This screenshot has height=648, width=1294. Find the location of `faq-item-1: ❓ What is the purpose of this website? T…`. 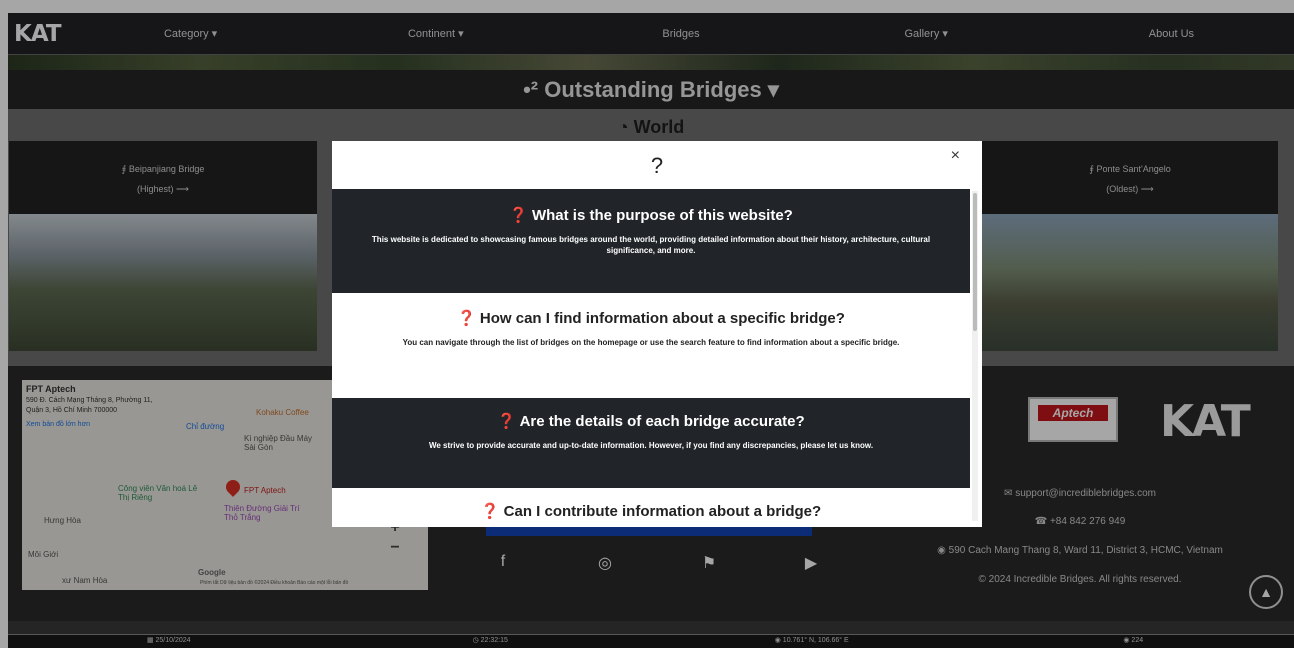

faq-item-1: ❓ What is the purpose of this website? T… is located at coordinates (651, 241).